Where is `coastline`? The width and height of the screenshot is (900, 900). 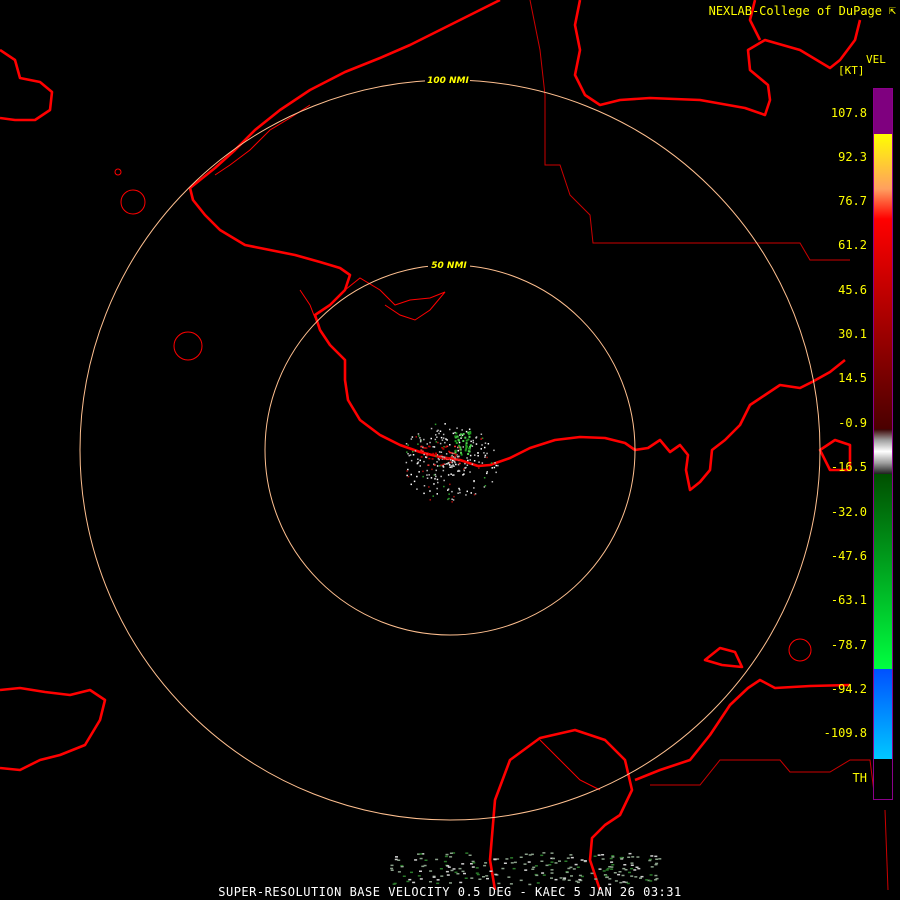 coastline is located at coordinates (742, 730).